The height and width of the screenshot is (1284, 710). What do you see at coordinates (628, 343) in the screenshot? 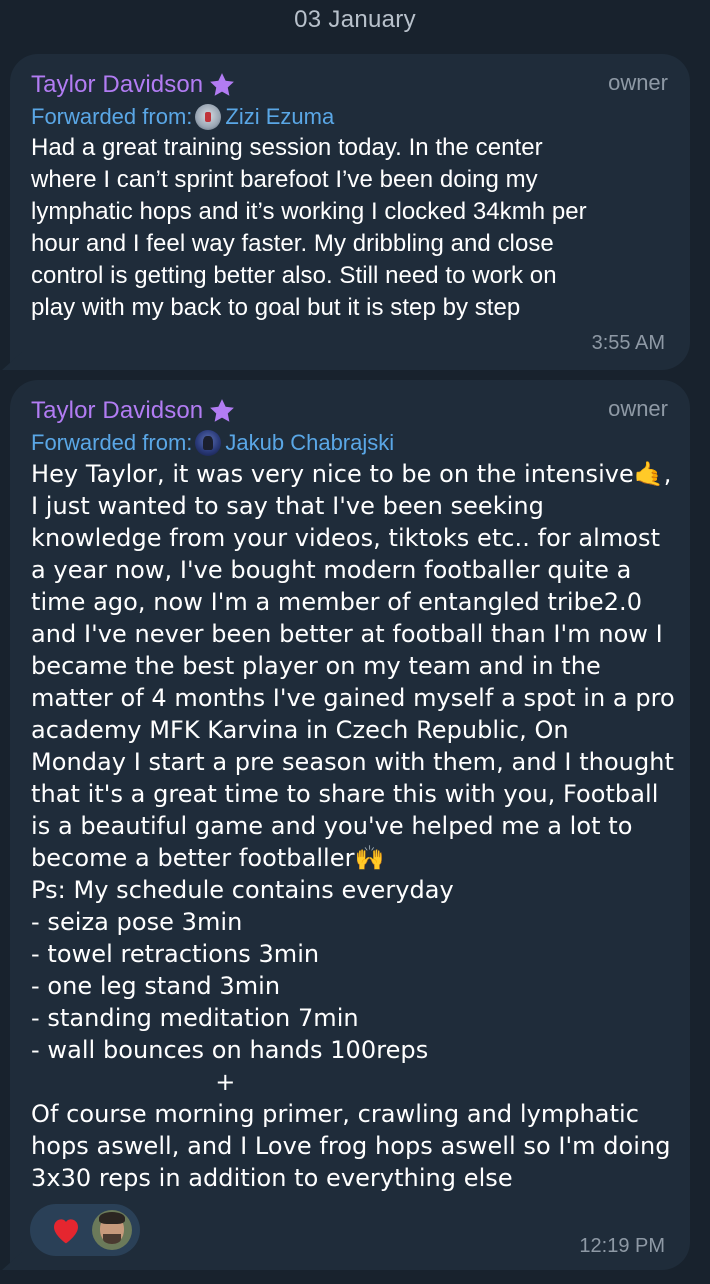
I see `message-time: 3:55 AM` at bounding box center [628, 343].